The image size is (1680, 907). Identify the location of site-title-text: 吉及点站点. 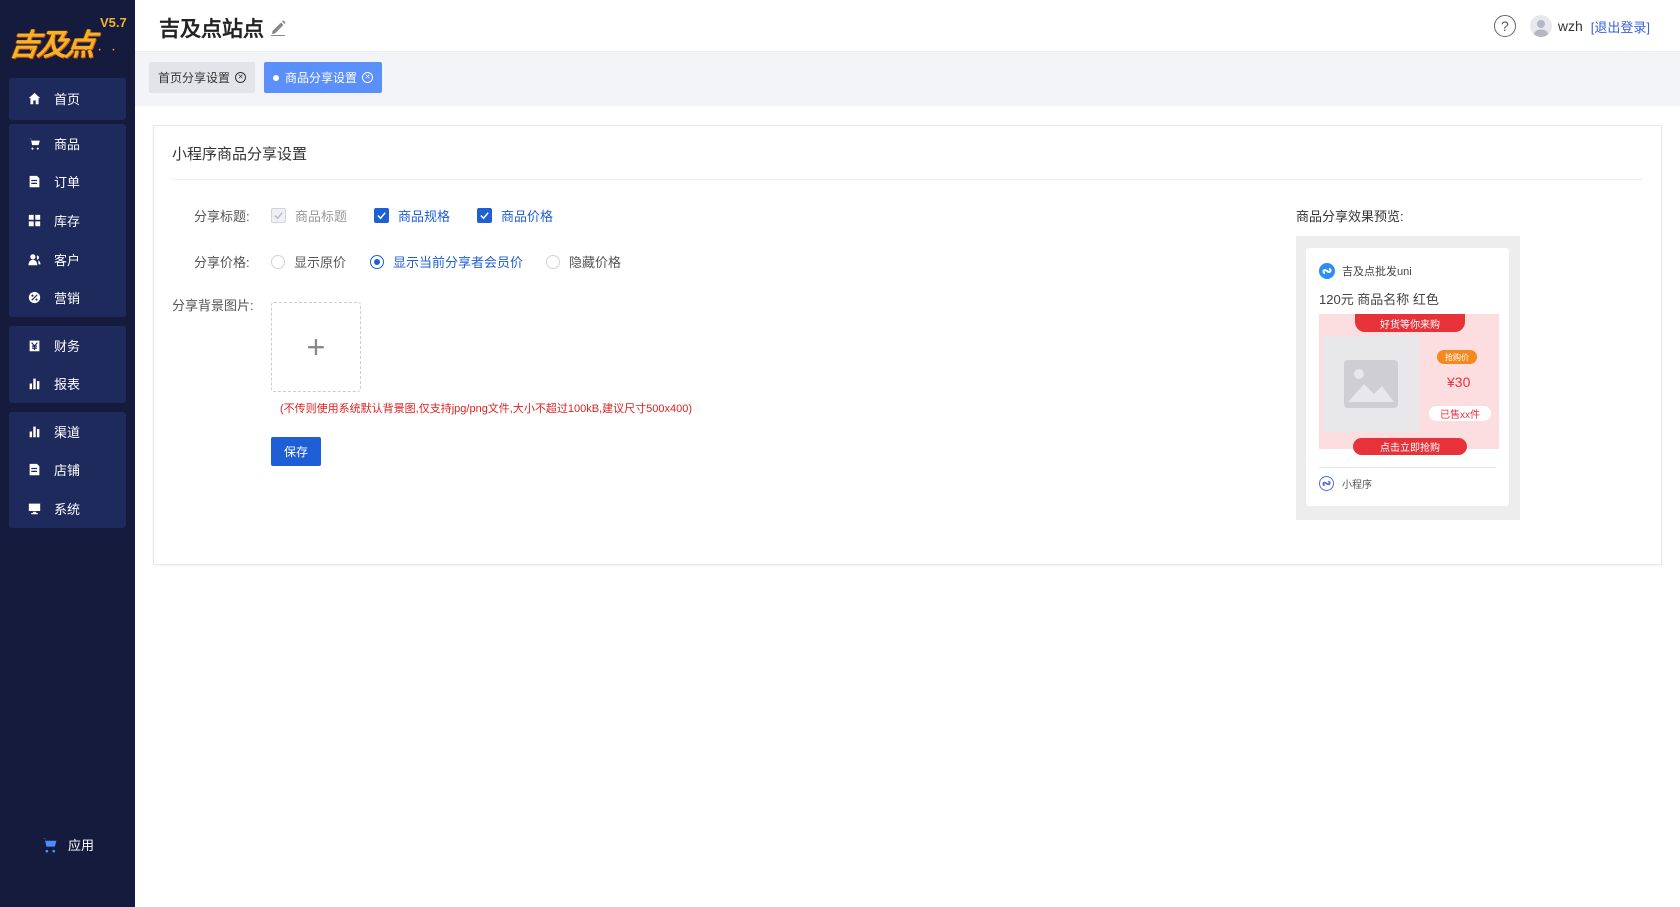
(211, 29).